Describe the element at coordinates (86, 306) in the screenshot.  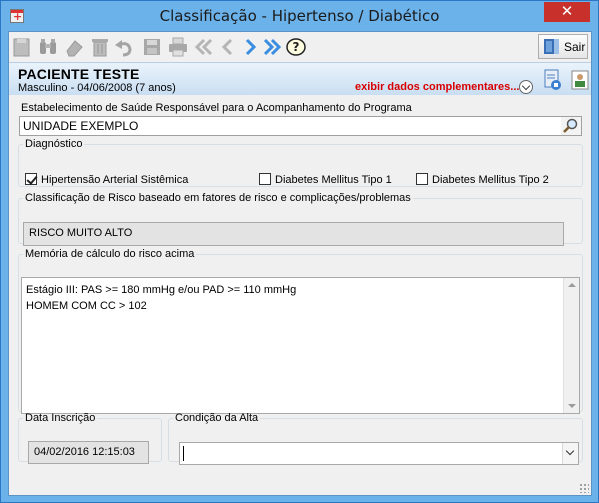
I see `memoria-line: HOMEM COM CC > 102` at that location.